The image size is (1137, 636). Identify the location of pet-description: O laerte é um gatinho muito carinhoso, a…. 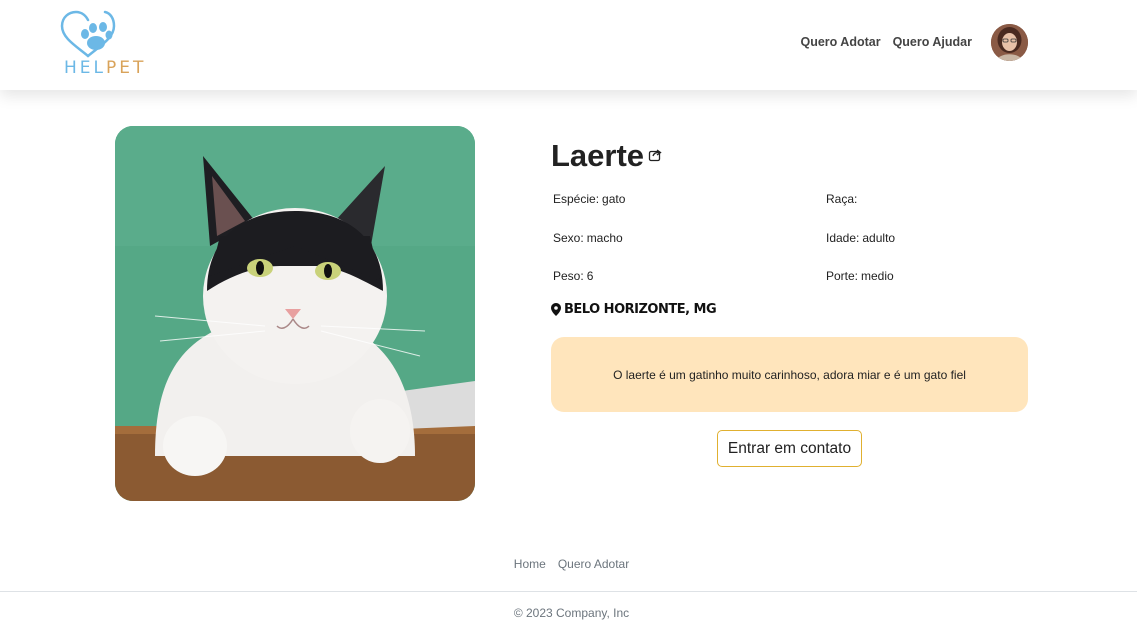
(789, 374).